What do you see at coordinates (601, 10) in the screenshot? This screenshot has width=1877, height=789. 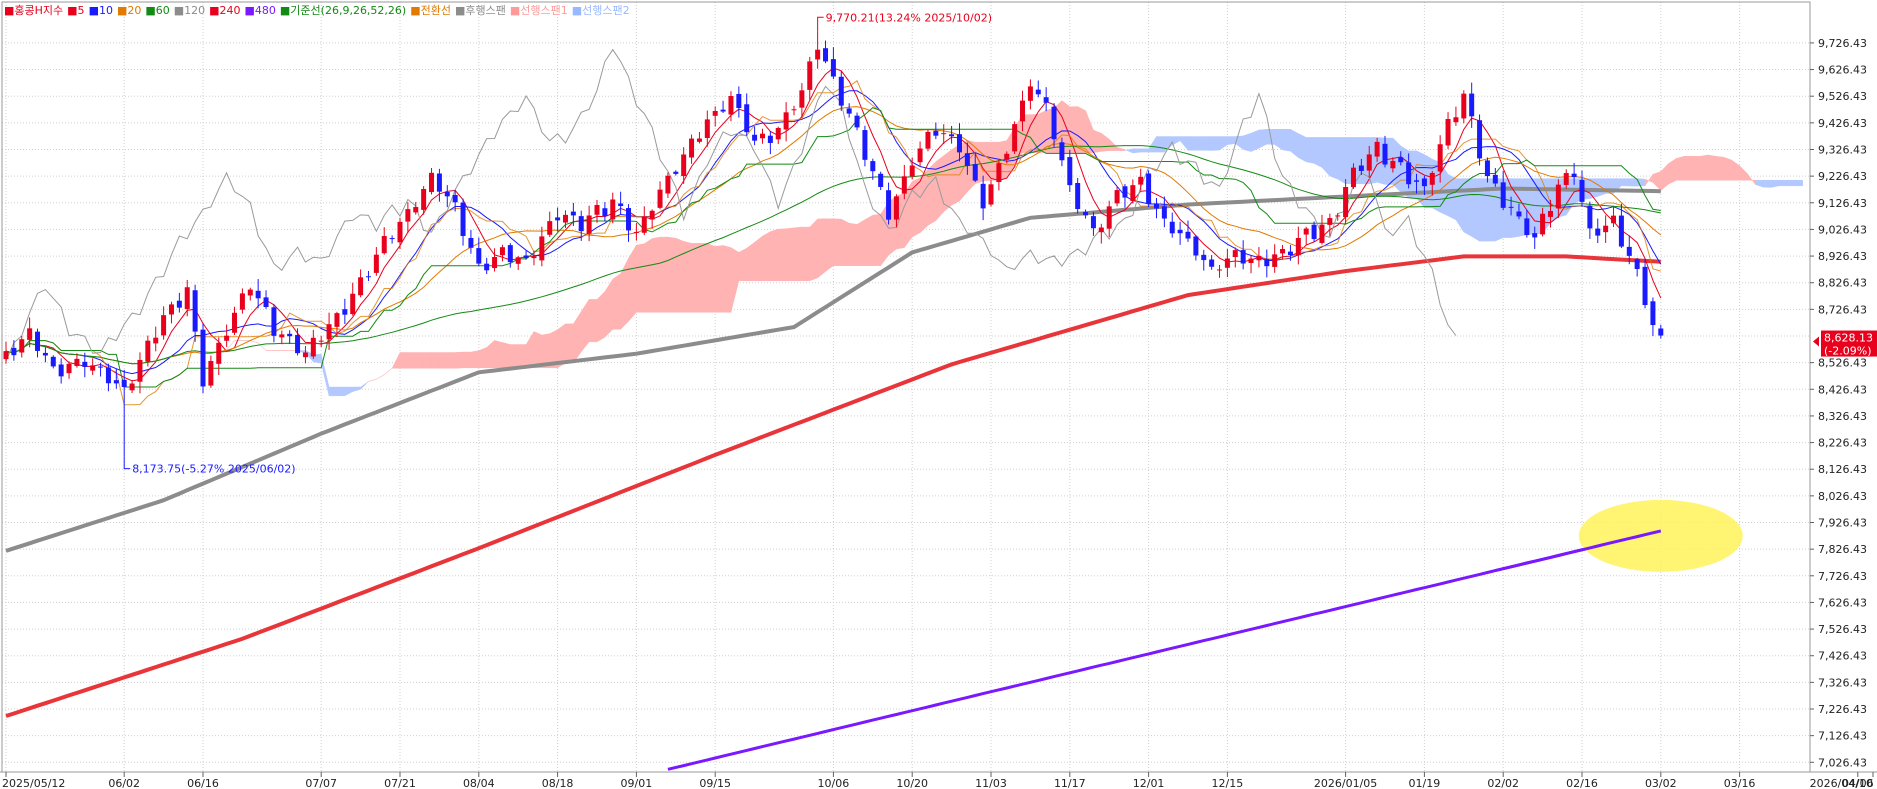 I see `legend-item: ■선행스팬2` at bounding box center [601, 10].